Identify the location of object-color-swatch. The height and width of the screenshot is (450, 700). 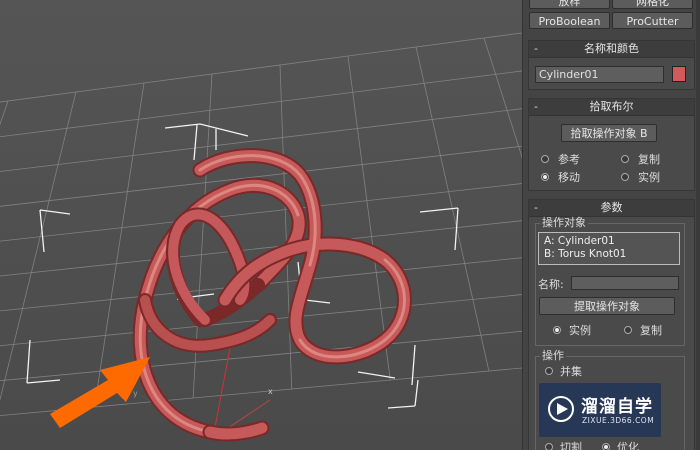
(679, 74).